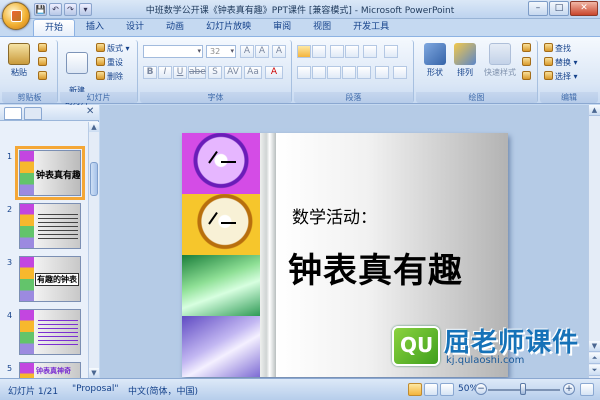 This screenshot has width=600, height=400. Describe the element at coordinates (538, 8) in the screenshot. I see `minimize-button: –` at that location.